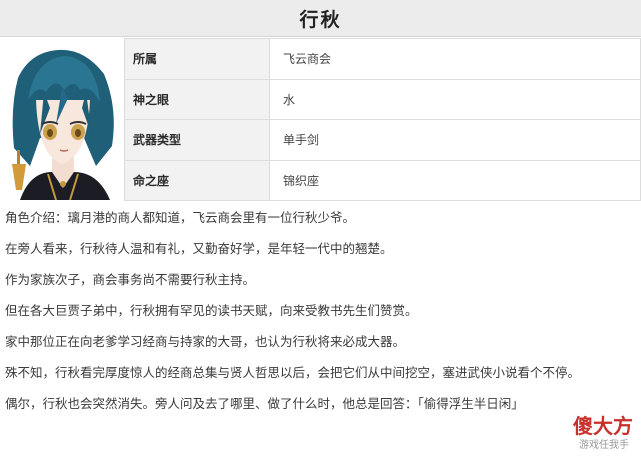 The image size is (641, 466). I want to click on character-portrait, so click(62, 119).